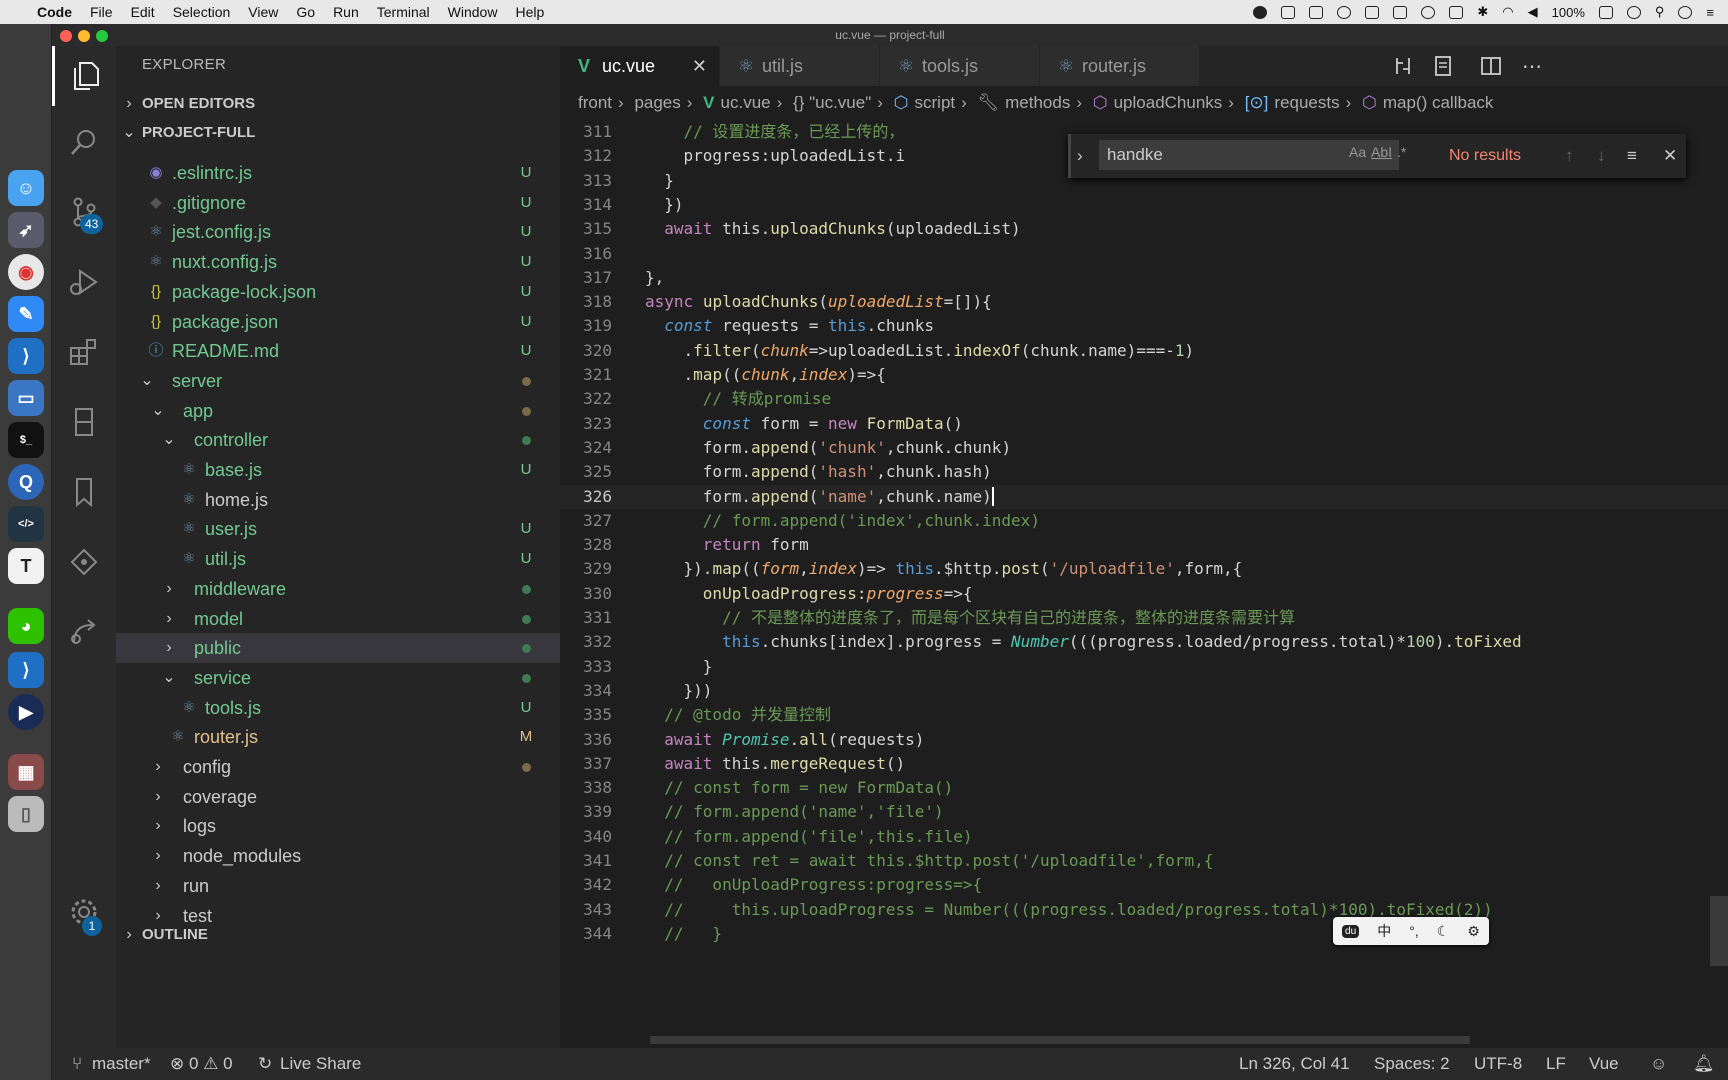 The width and height of the screenshot is (1728, 1080). Describe the element at coordinates (1438, 102) in the screenshot. I see `breadcrumb-callback: map() callback` at that location.